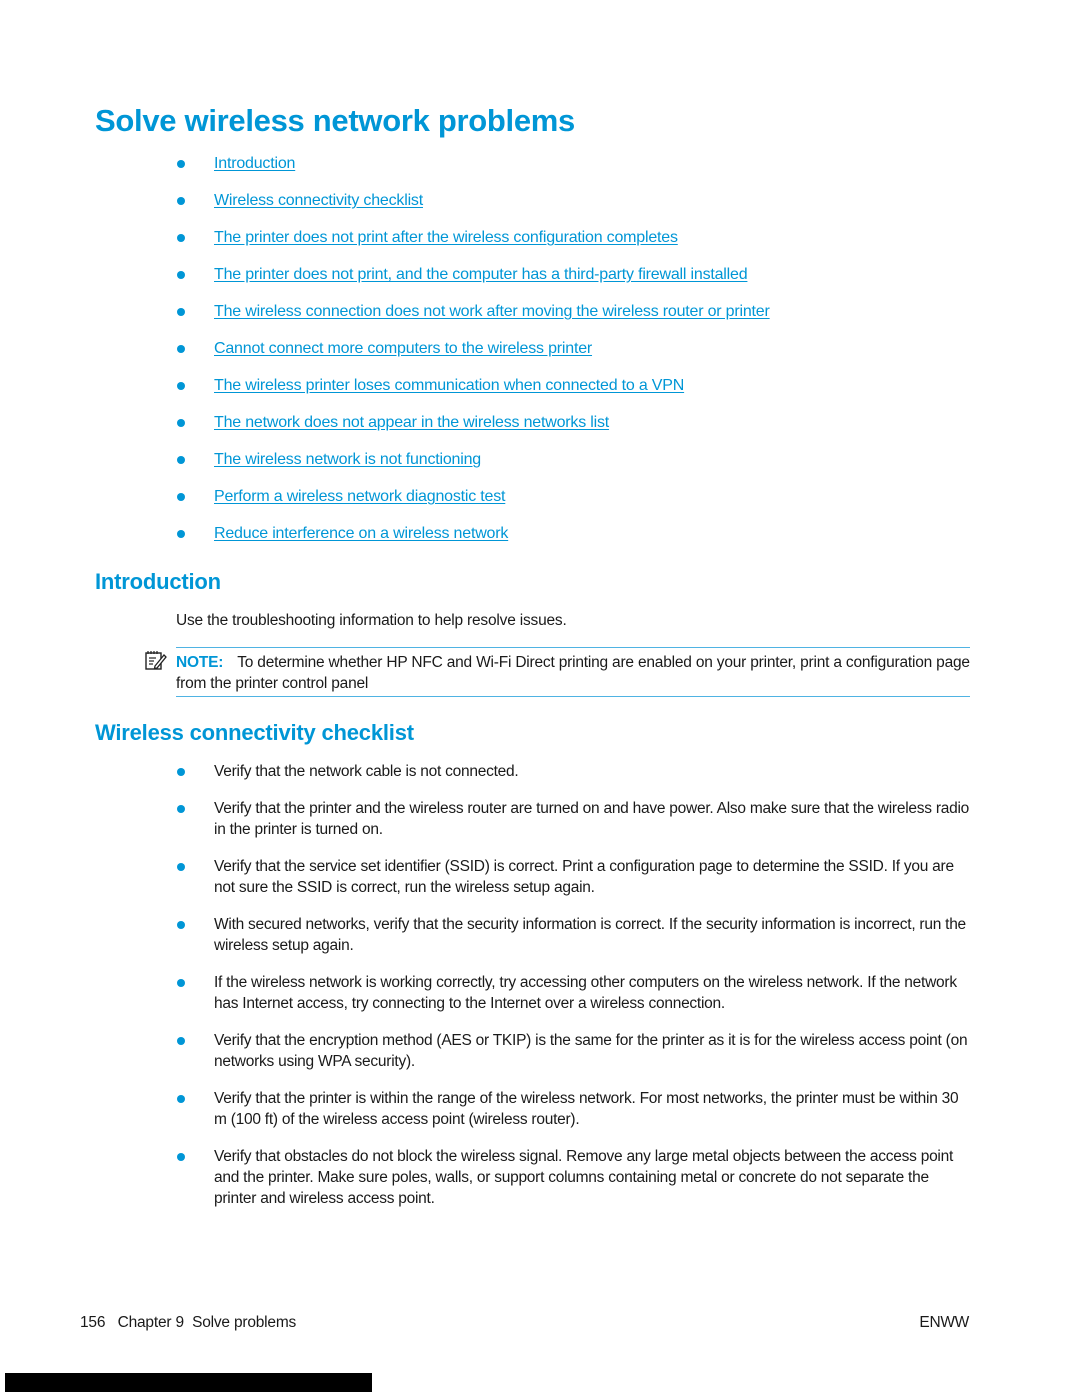  Describe the element at coordinates (575, 170) in the screenshot. I see `toc-item: Introduction` at that location.